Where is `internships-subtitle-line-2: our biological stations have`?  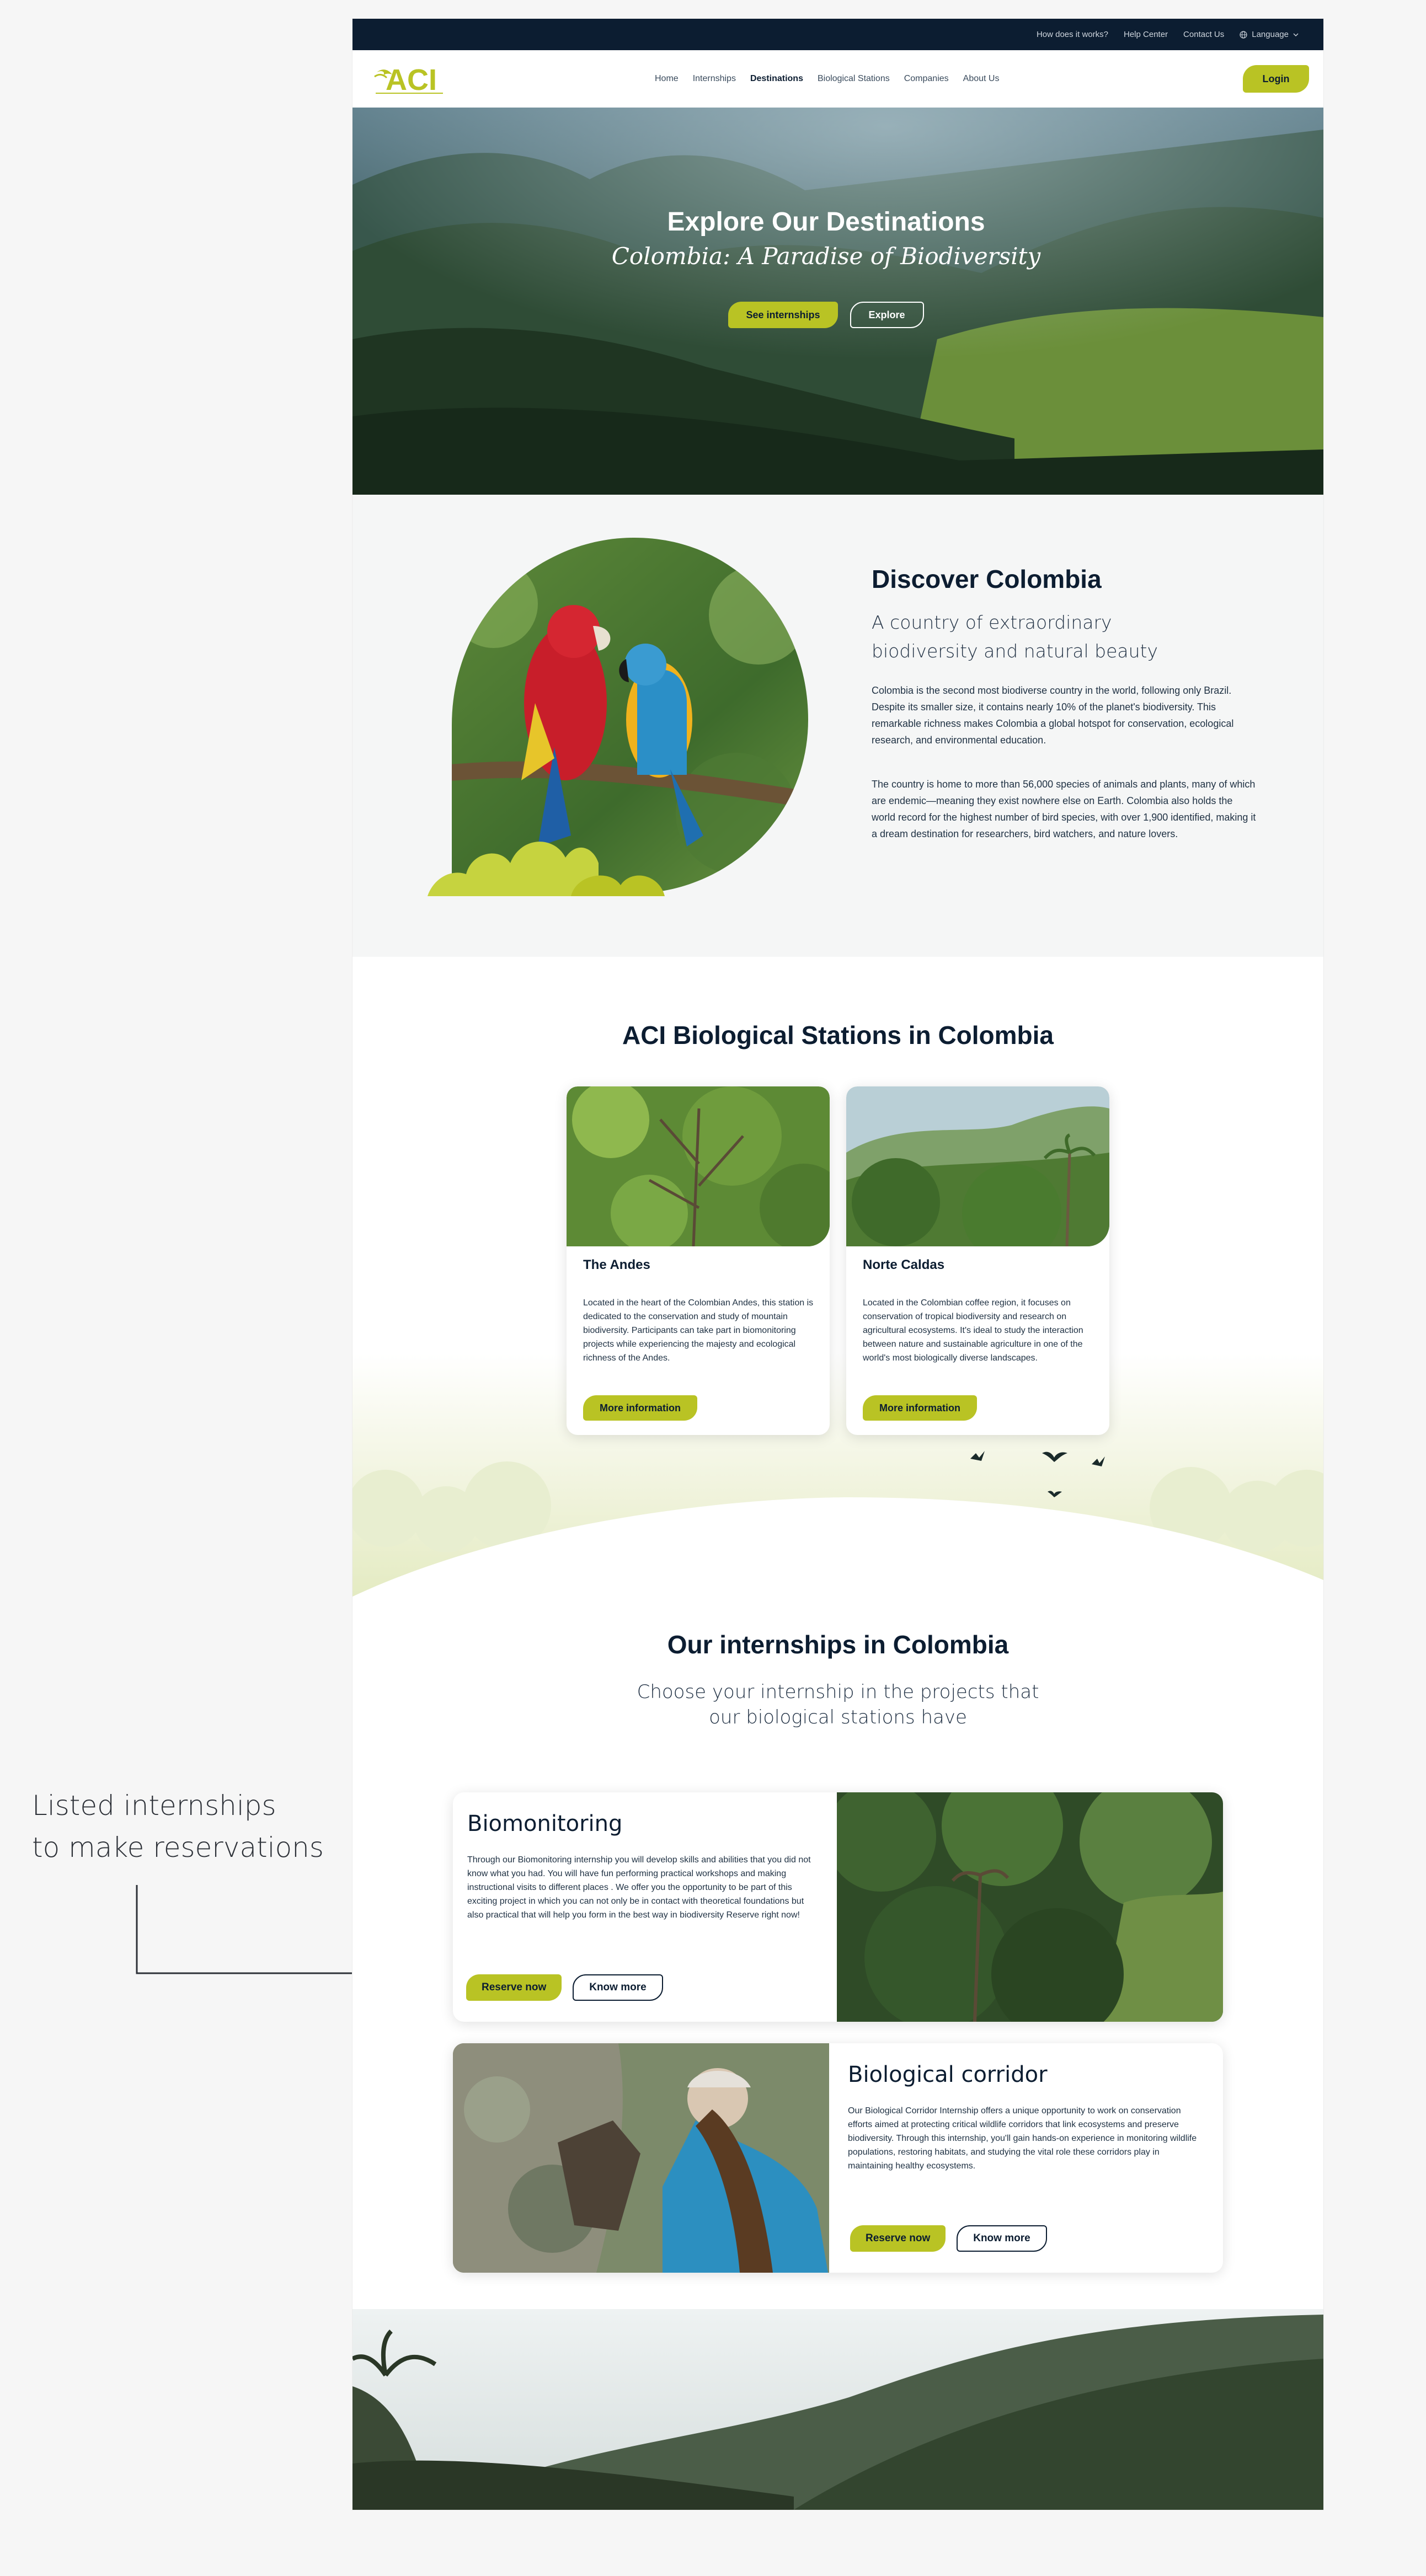 internships-subtitle-line-2: our biological stations have is located at coordinates (838, 1717).